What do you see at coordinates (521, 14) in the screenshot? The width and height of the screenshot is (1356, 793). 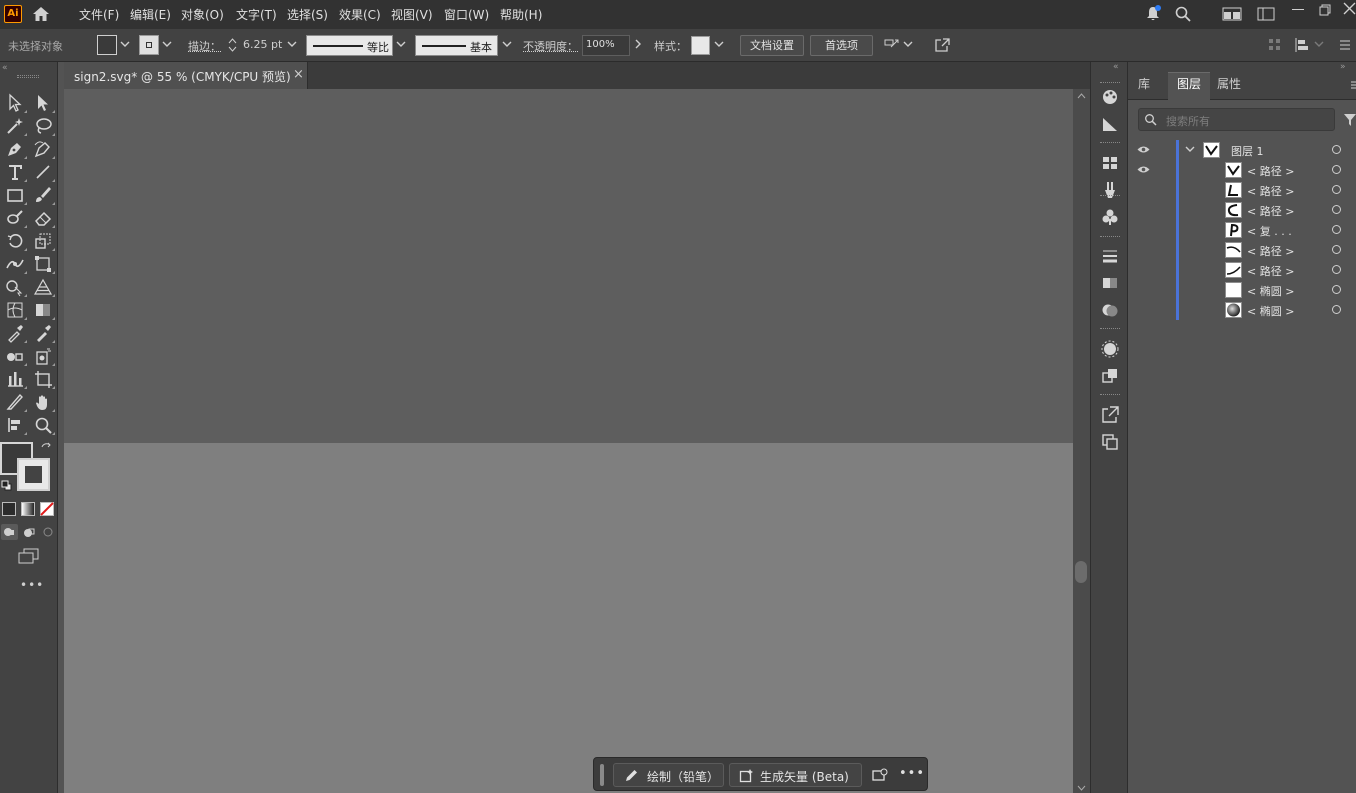 I see `menu-help: 帮助(H)` at bounding box center [521, 14].